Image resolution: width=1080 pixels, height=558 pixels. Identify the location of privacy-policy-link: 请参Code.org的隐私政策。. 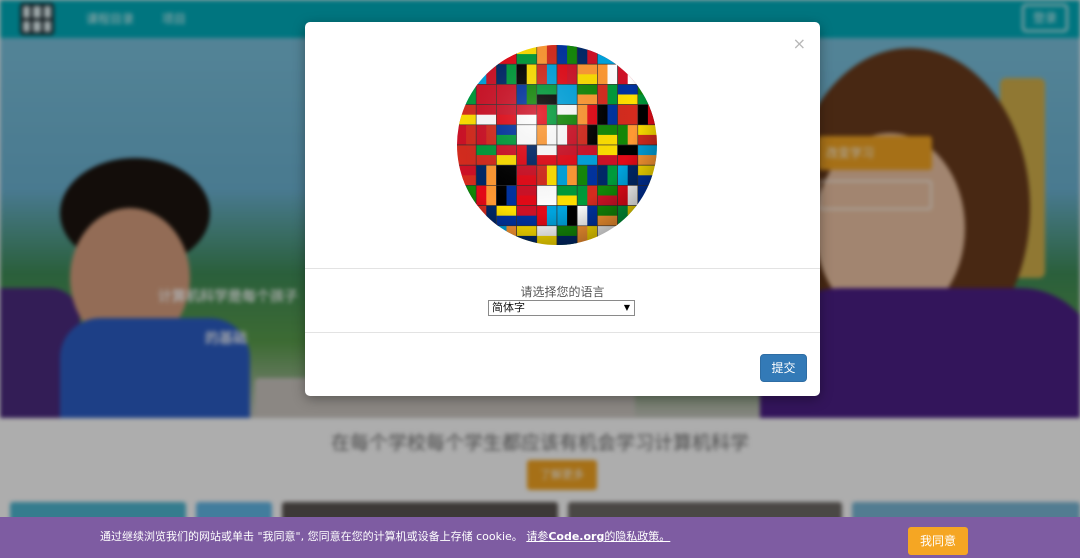
(598, 536).